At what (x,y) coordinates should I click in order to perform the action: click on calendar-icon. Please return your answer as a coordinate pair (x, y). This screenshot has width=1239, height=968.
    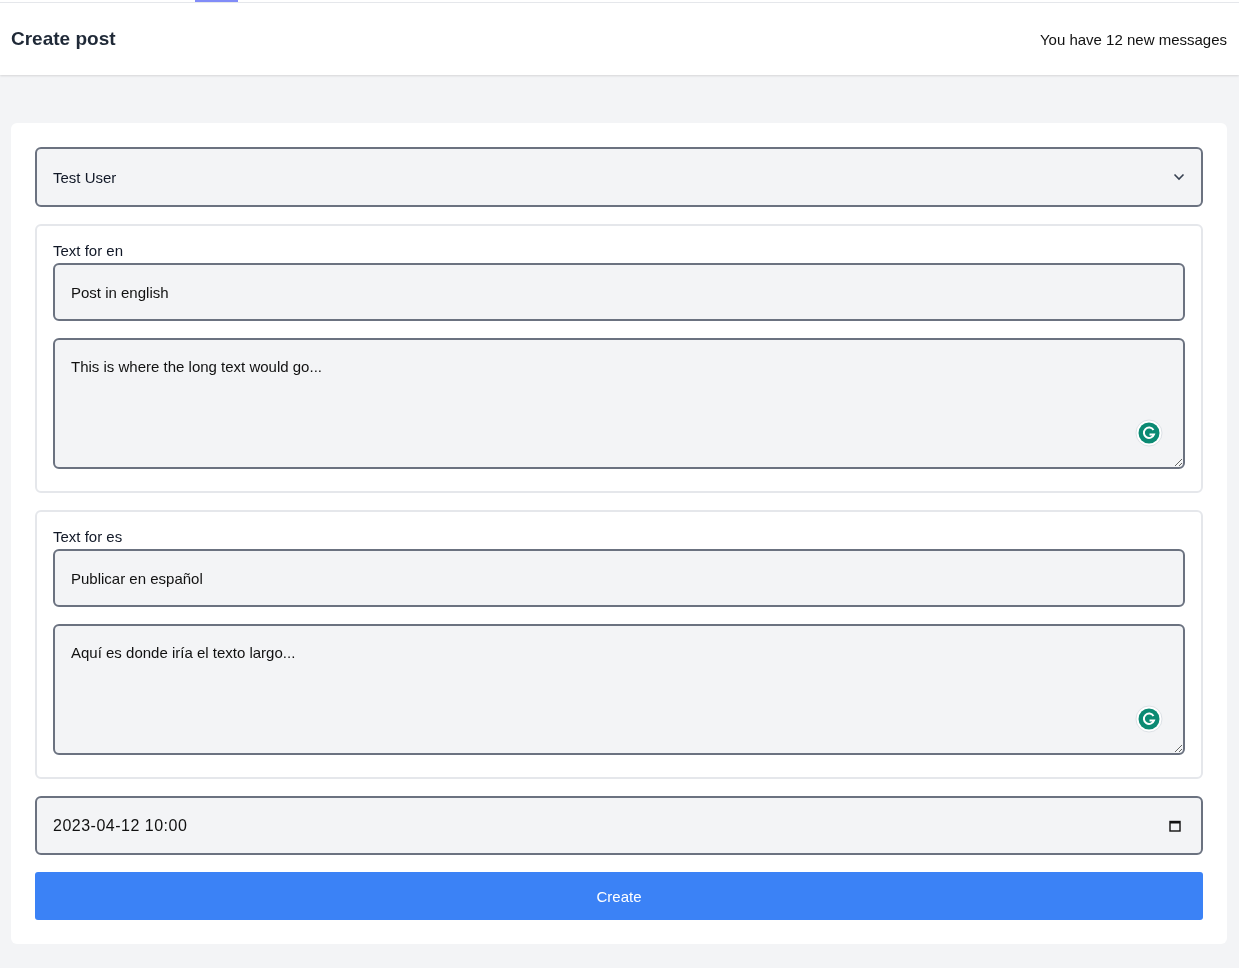
    Looking at the image, I should click on (1175, 825).